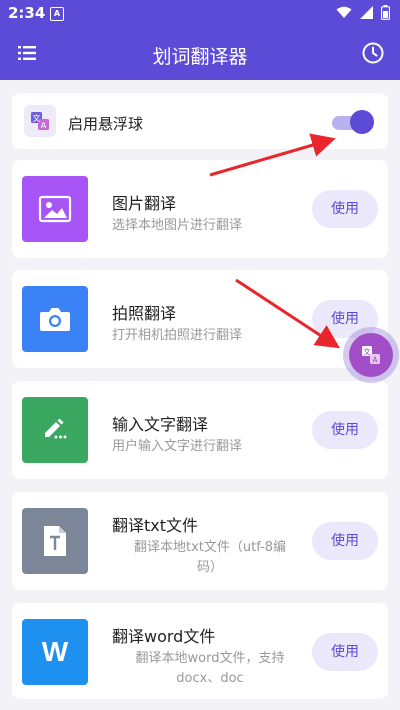  Describe the element at coordinates (275, 241) in the screenshot. I see `annotation-arrows` at that location.